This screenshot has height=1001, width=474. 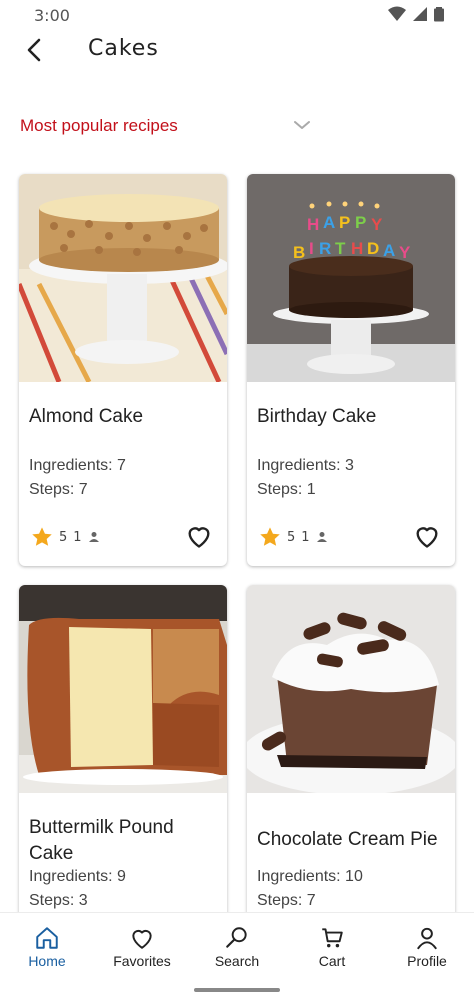 What do you see at coordinates (237, 961) in the screenshot?
I see `nav-search-label: Search` at bounding box center [237, 961].